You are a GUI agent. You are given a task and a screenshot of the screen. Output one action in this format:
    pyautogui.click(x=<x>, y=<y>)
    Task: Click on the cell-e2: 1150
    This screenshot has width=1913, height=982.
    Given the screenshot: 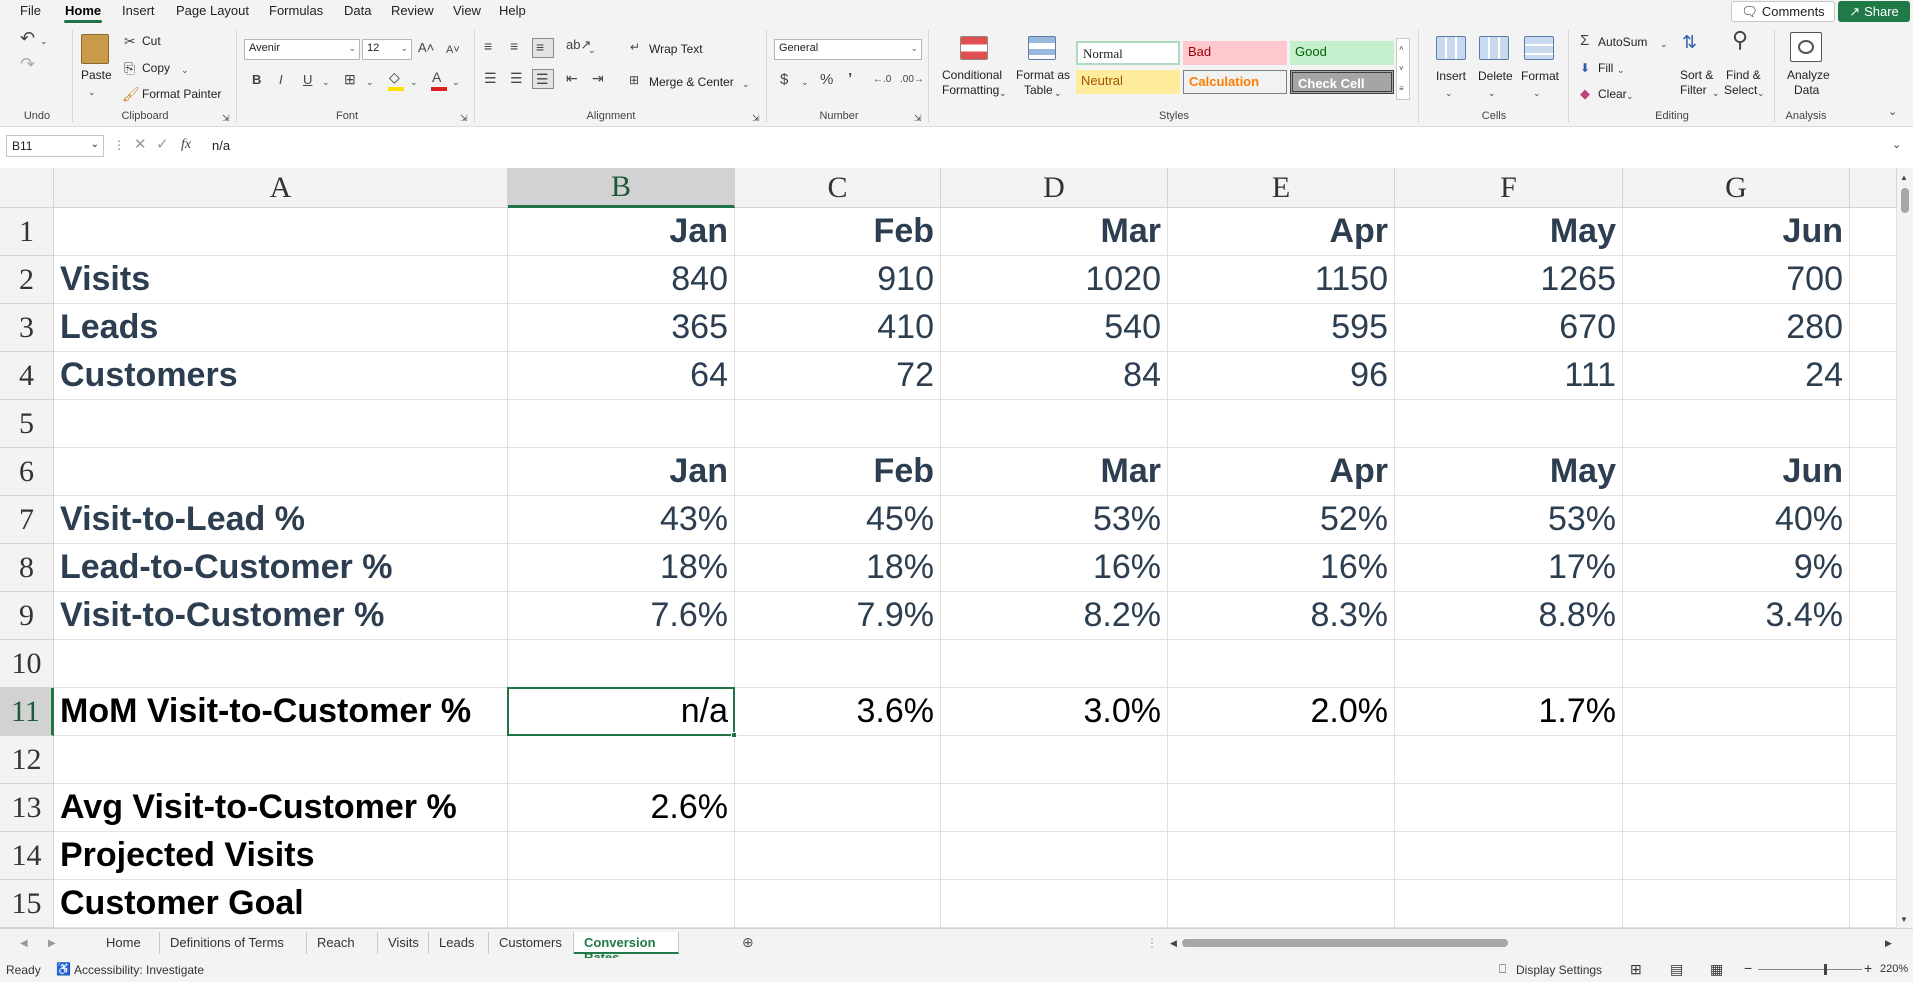 What is the action you would take?
    pyautogui.click(x=1281, y=280)
    